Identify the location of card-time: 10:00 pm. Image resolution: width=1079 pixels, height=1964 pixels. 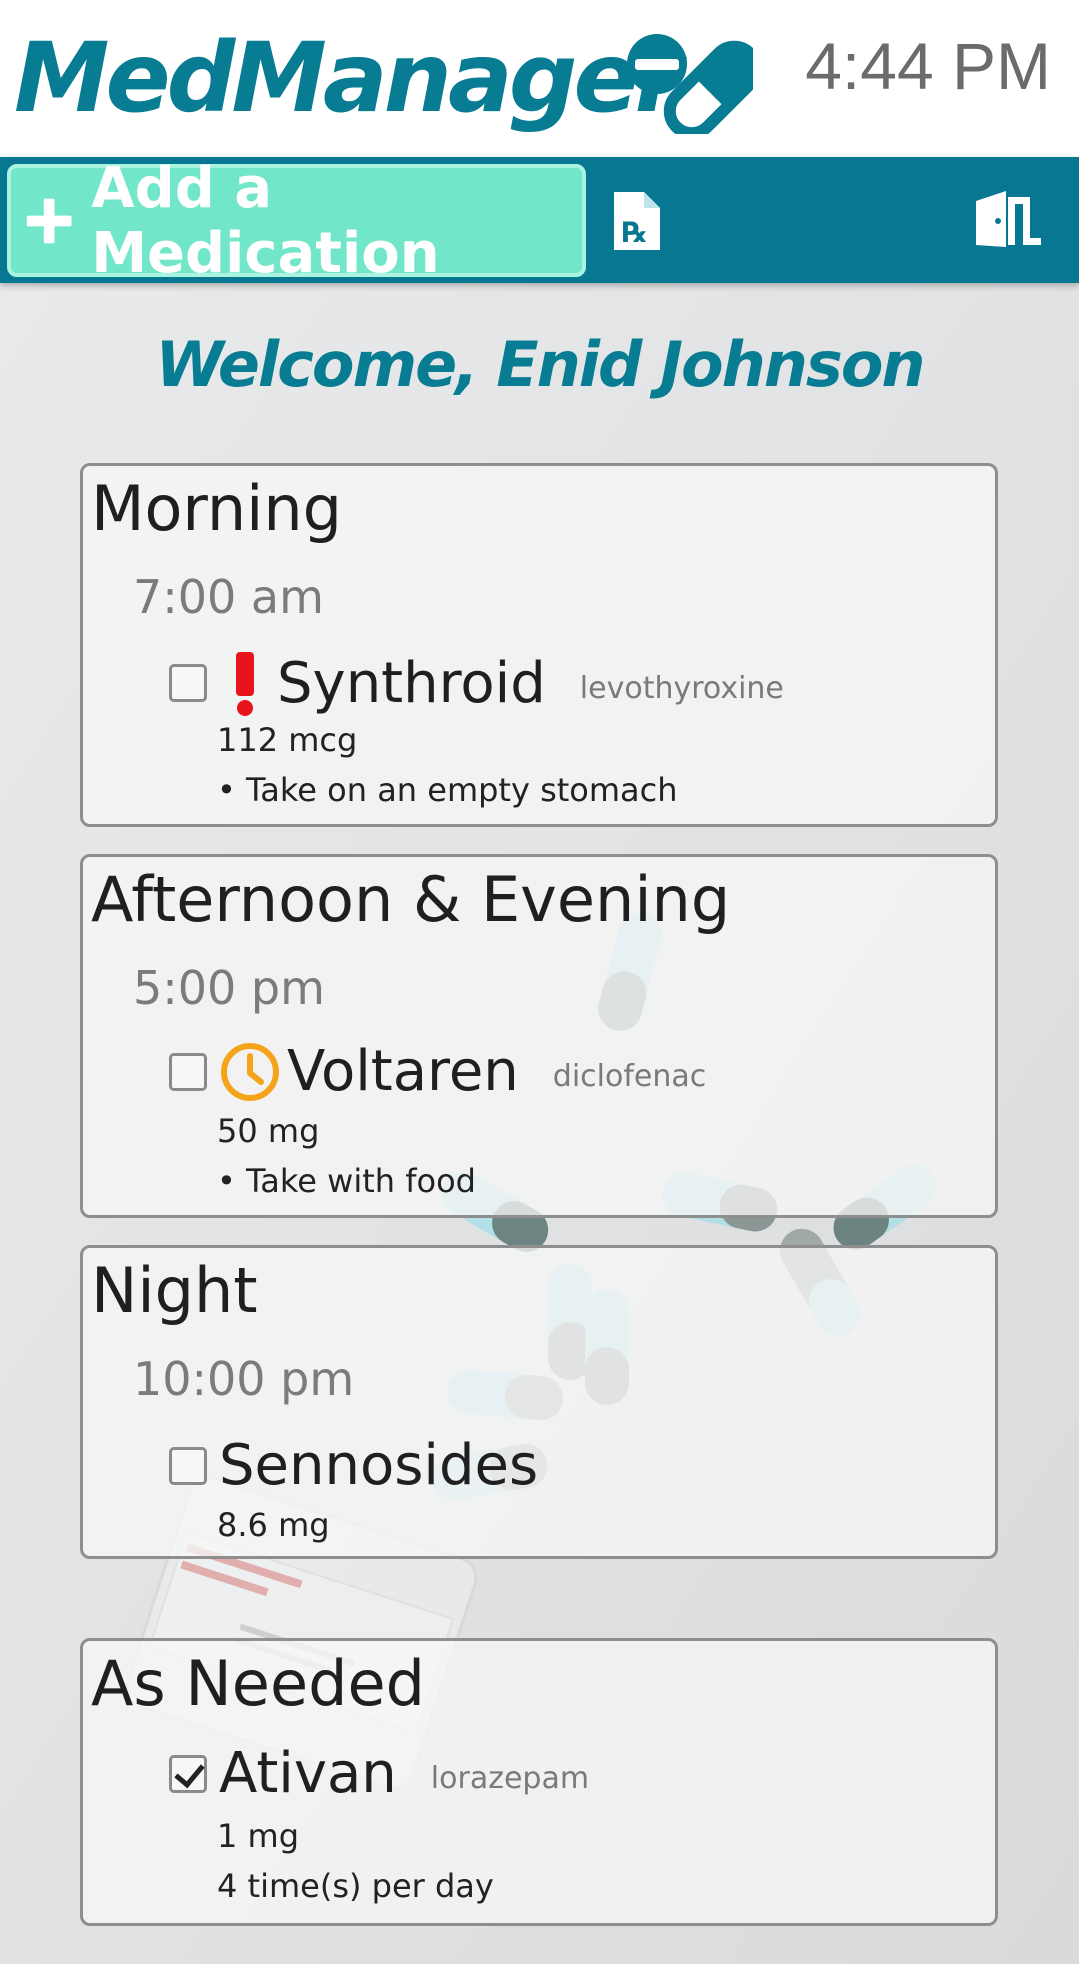
(244, 1379).